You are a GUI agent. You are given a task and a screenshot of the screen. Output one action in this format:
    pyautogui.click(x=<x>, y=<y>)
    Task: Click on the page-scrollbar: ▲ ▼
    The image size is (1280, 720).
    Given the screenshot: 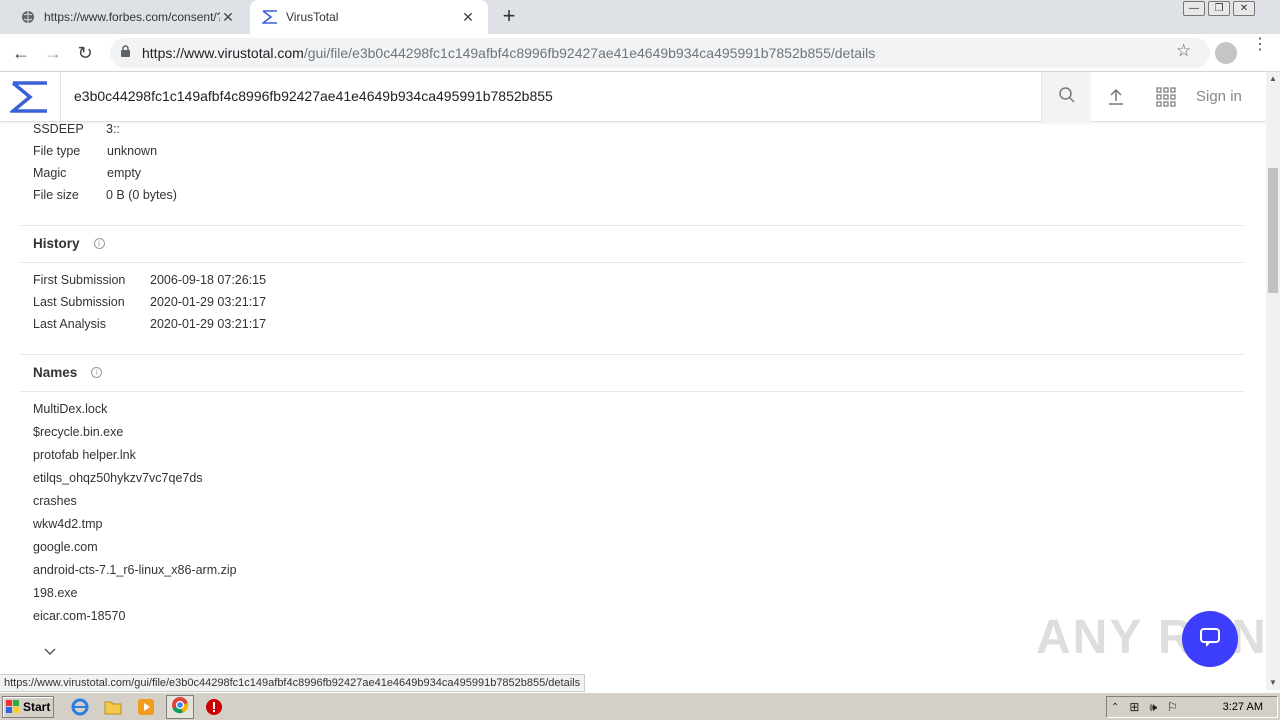 What is the action you would take?
    pyautogui.click(x=1273, y=381)
    